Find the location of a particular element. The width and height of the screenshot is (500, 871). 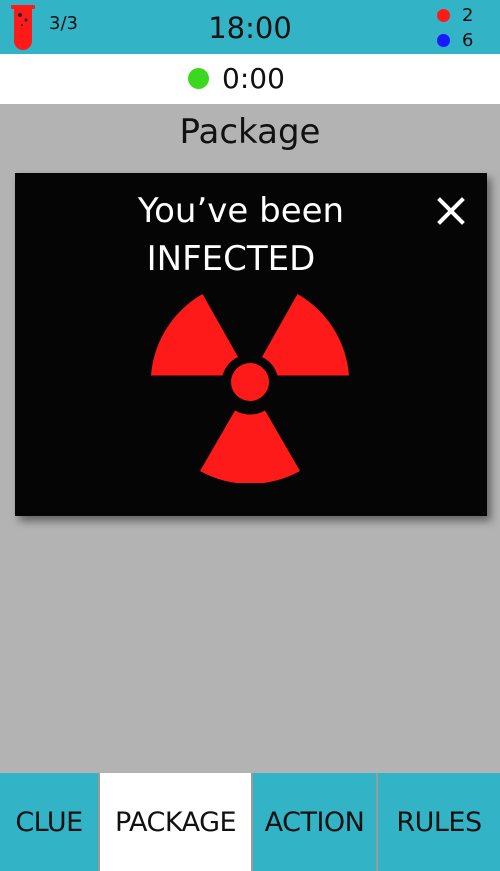

tab-action: ACTION is located at coordinates (314, 822).